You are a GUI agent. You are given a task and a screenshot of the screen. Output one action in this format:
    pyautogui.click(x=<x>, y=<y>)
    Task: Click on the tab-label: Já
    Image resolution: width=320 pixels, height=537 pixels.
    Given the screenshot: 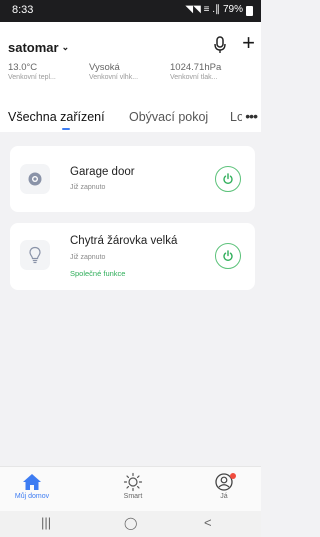 What is the action you would take?
    pyautogui.click(x=224, y=496)
    